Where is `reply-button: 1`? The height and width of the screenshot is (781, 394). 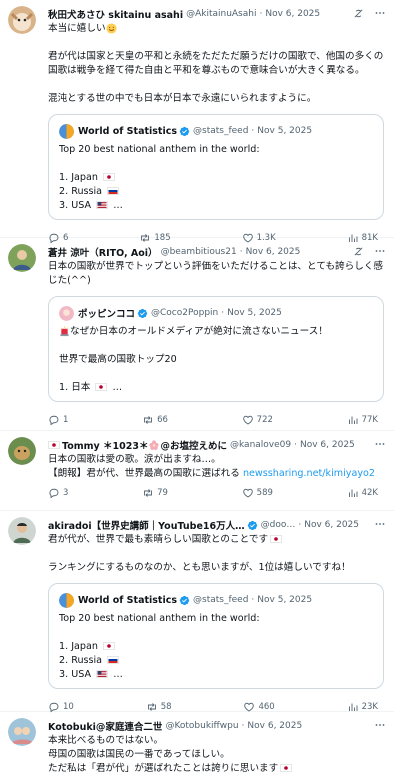 reply-button: 1 is located at coordinates (58, 420).